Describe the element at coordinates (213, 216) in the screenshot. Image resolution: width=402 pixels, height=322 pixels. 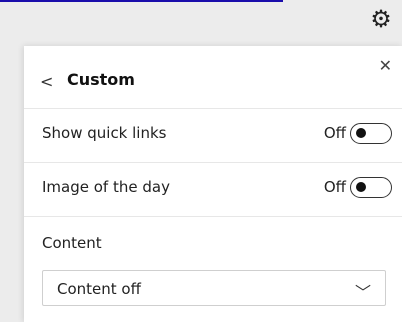
I see `divider` at that location.